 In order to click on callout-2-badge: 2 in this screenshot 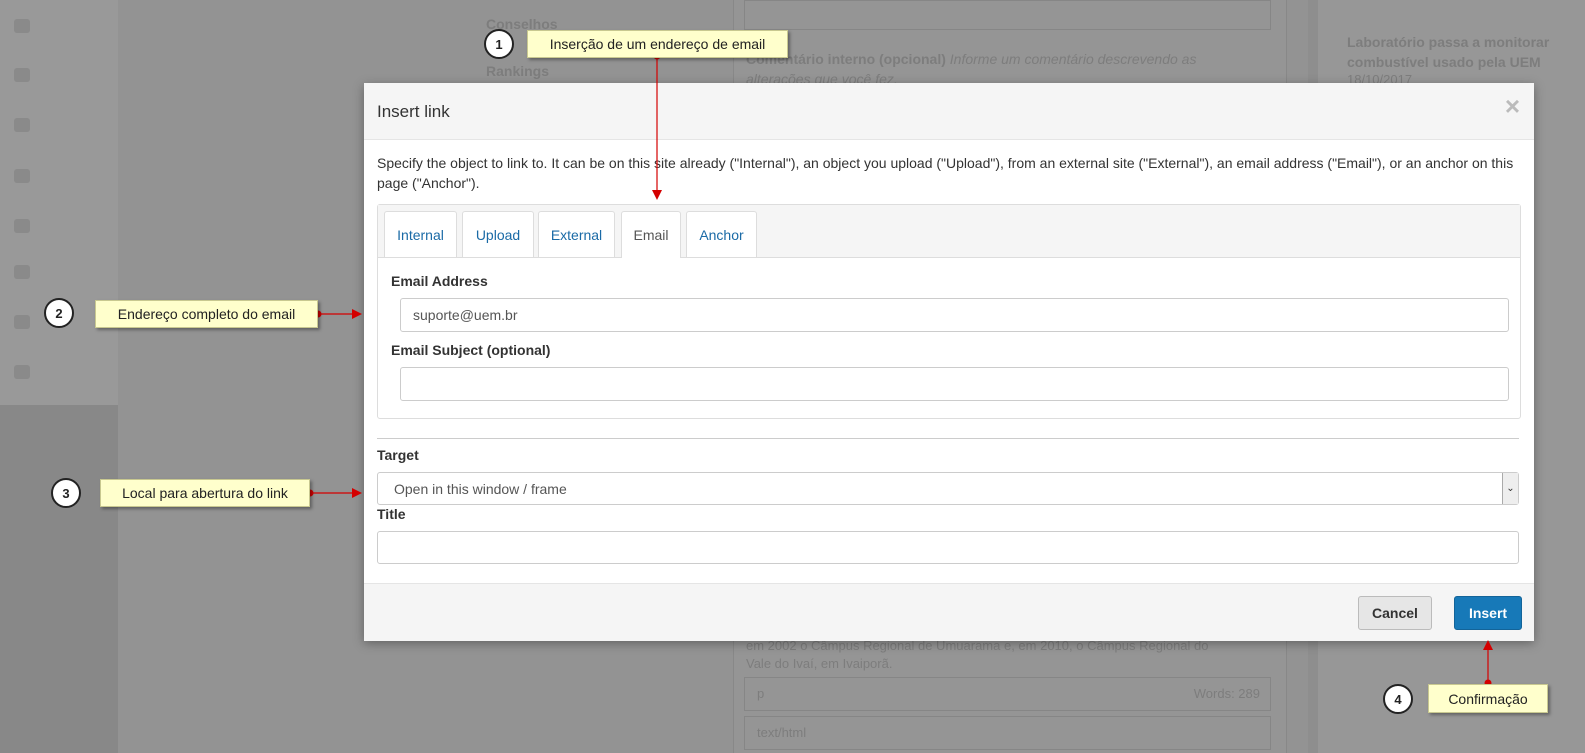, I will do `click(59, 313)`.